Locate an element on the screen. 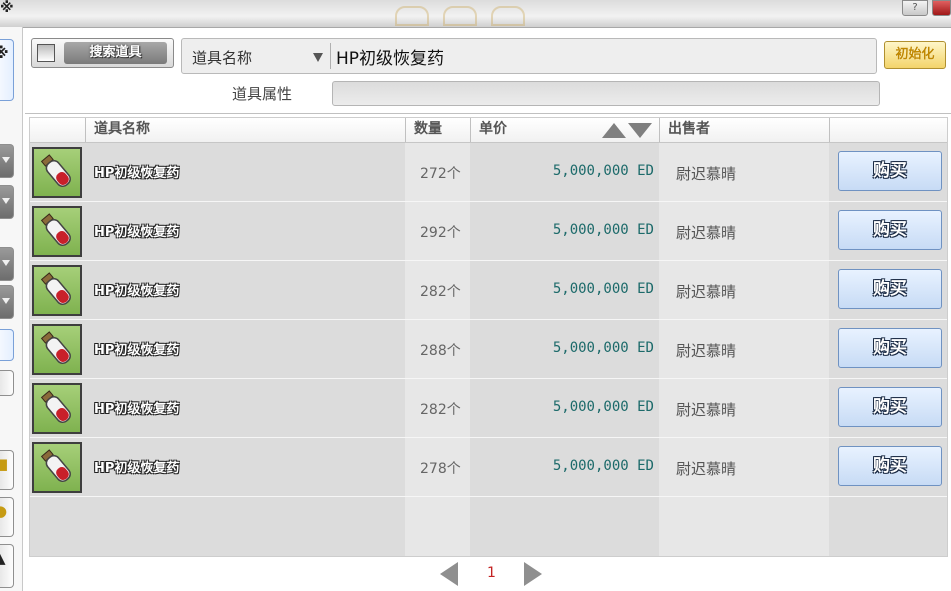 The image size is (951, 591). search-bar: 道具名称 is located at coordinates (529, 56).